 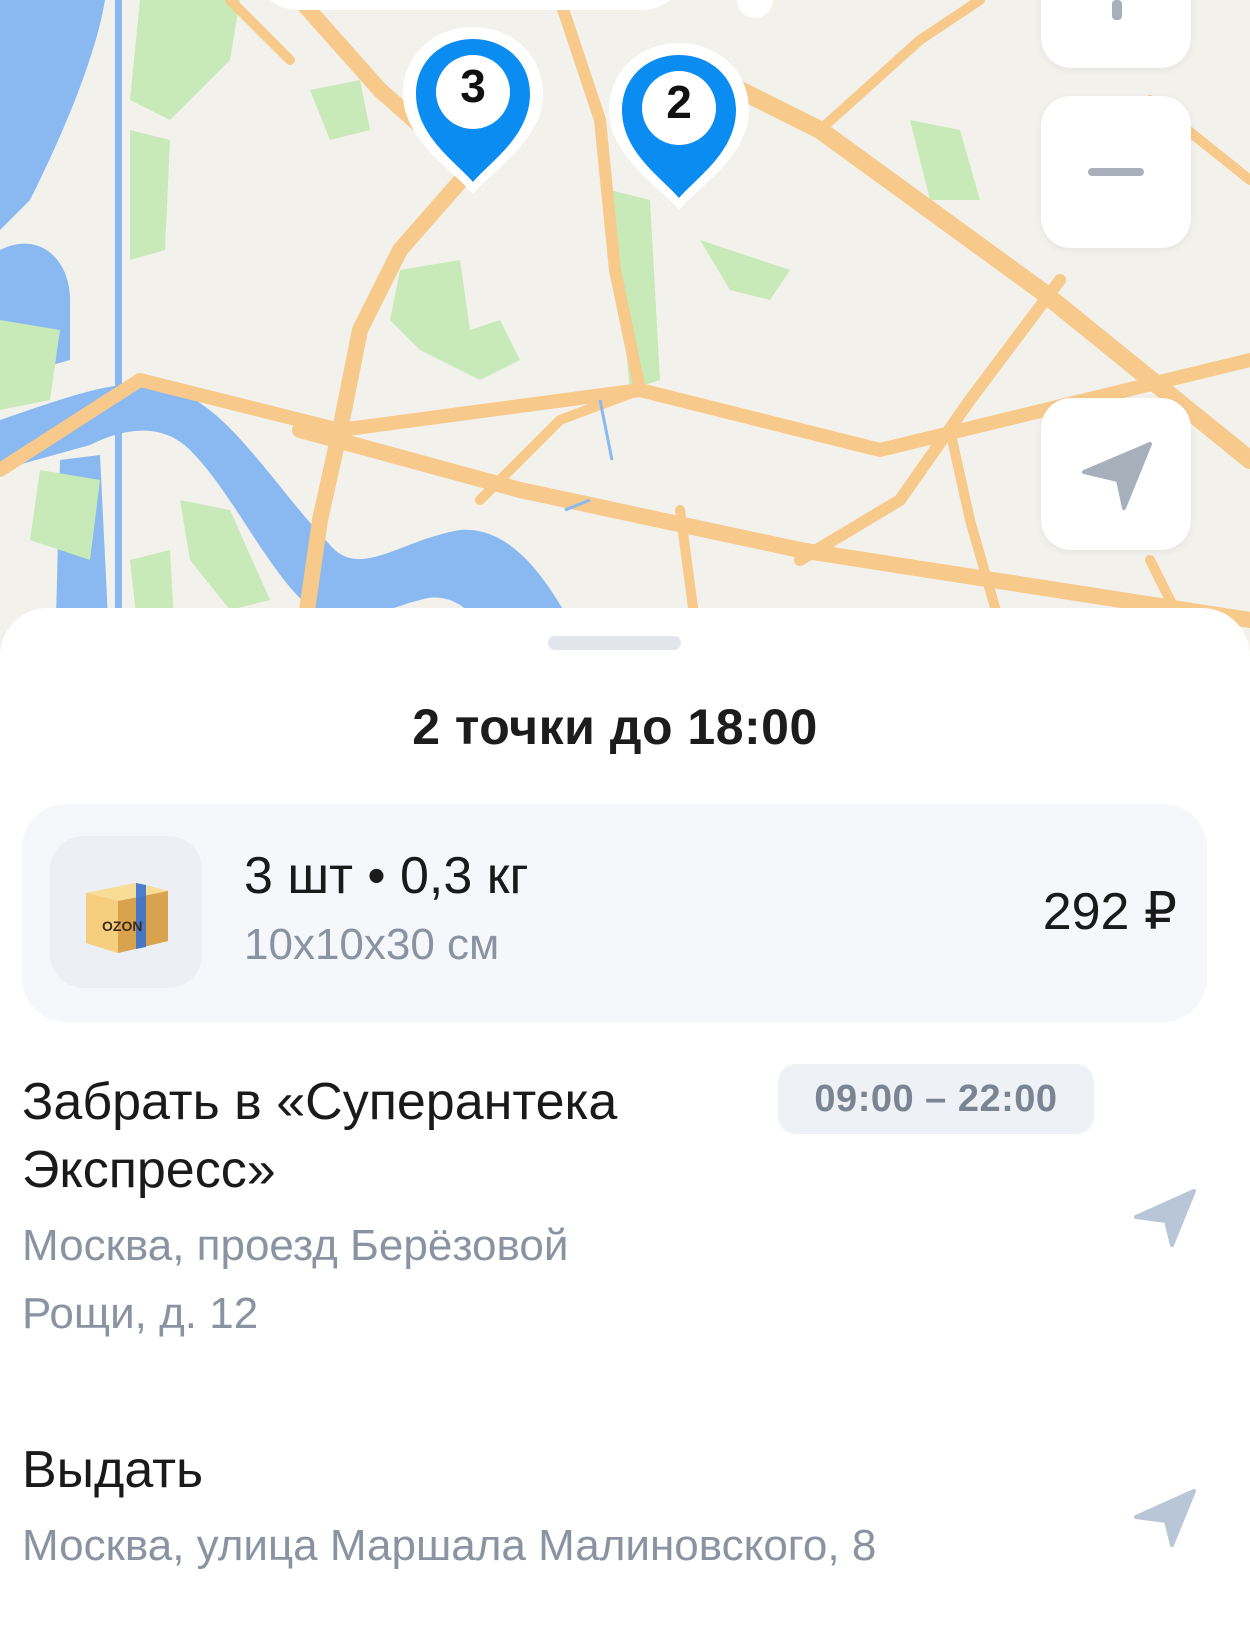 What do you see at coordinates (1116, 34) in the screenshot?
I see `zoom-in-button` at bounding box center [1116, 34].